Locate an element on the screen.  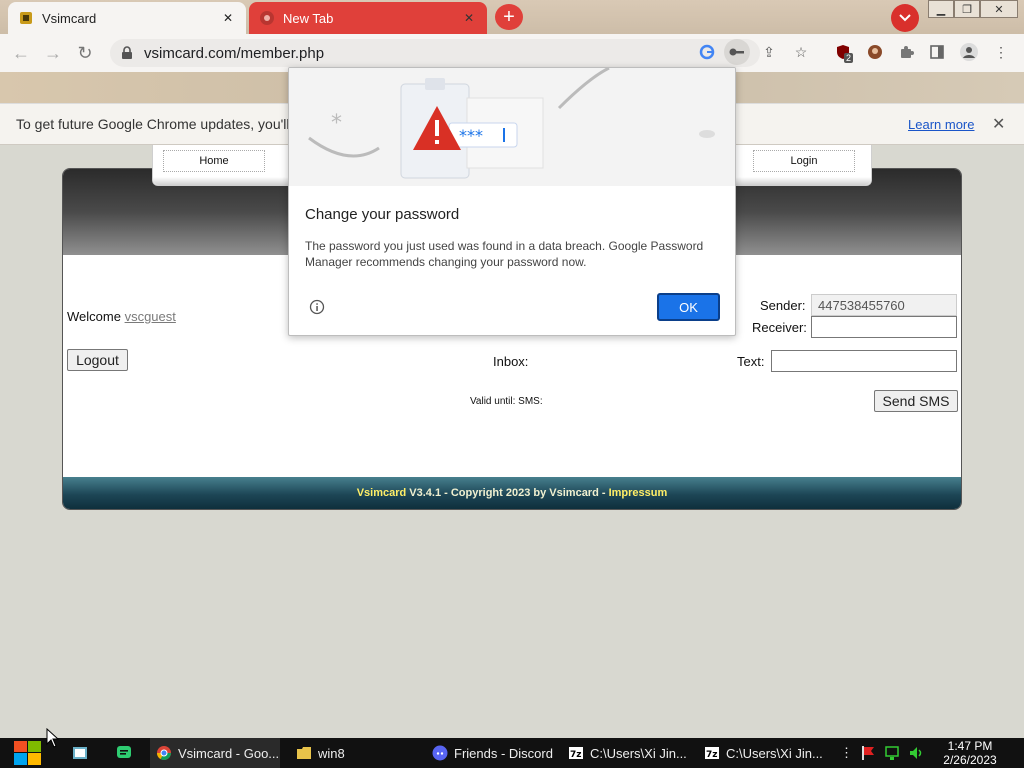
sim-card-icon is located at coordinates (26, 18).